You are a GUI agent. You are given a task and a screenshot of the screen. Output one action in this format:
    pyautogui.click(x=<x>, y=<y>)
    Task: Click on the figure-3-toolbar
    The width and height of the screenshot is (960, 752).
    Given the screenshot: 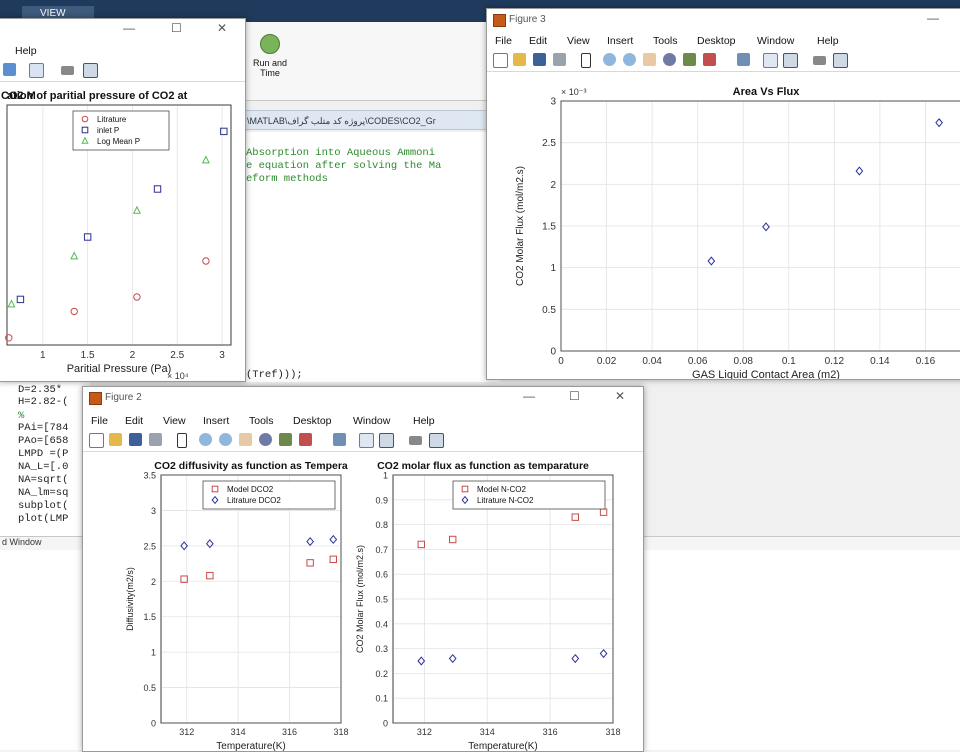 What is the action you would take?
    pyautogui.click(x=723, y=60)
    